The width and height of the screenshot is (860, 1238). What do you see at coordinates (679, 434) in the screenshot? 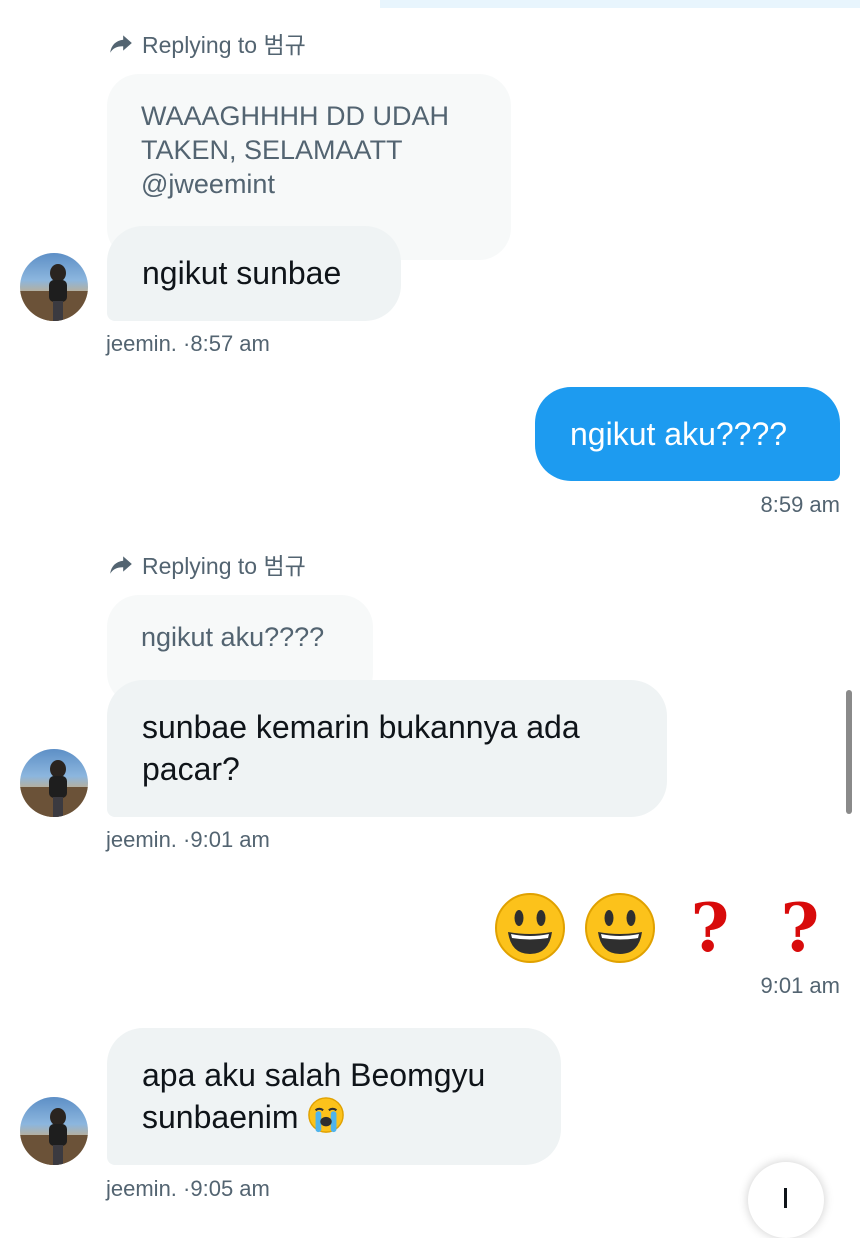
I see `message-text: ngikut aku????` at bounding box center [679, 434].